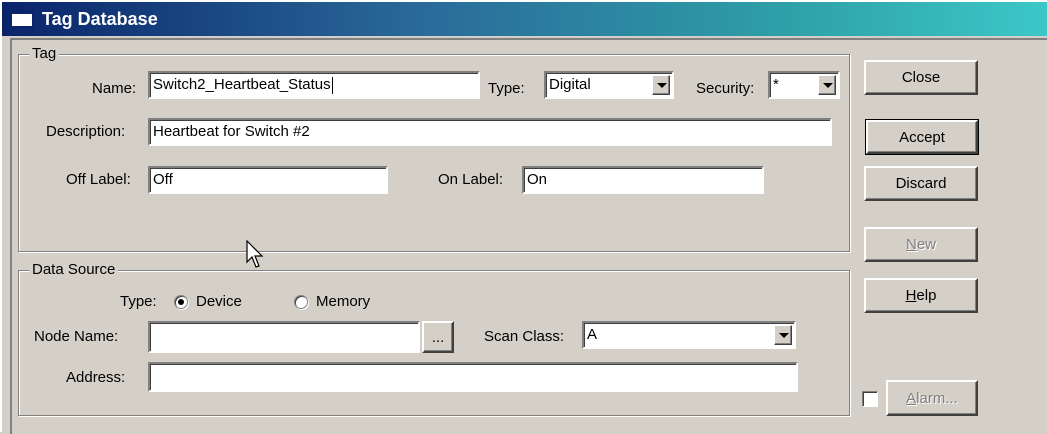 The image size is (1047, 434). I want to click on tag-group-legend: Tag, so click(44, 53).